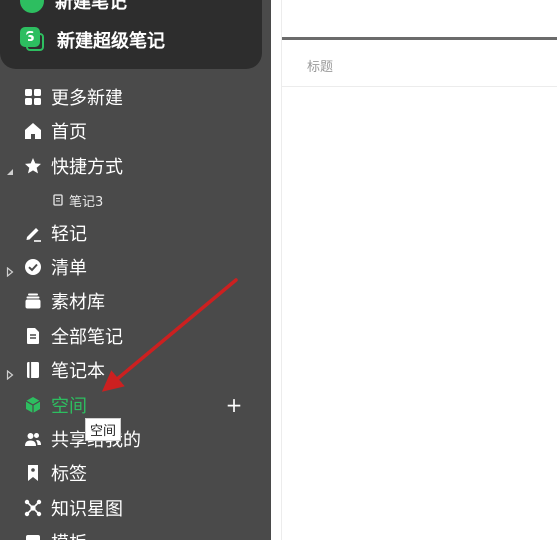 The height and width of the screenshot is (540, 557). I want to click on sidebar-item-tasks: 清单, so click(135, 267).